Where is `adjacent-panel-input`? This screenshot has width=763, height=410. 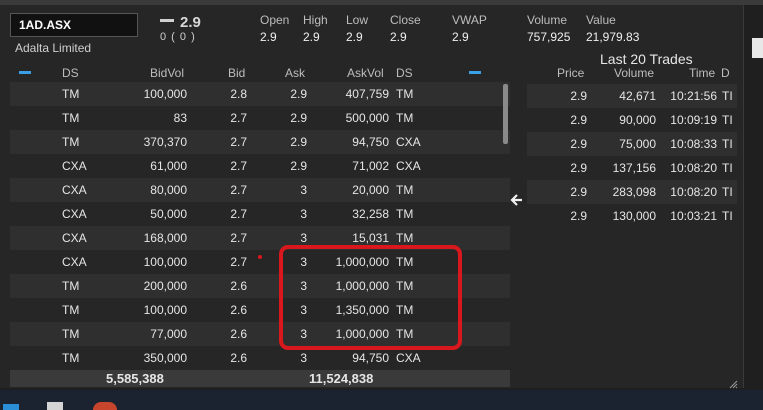 adjacent-panel-input is located at coordinates (757, 48).